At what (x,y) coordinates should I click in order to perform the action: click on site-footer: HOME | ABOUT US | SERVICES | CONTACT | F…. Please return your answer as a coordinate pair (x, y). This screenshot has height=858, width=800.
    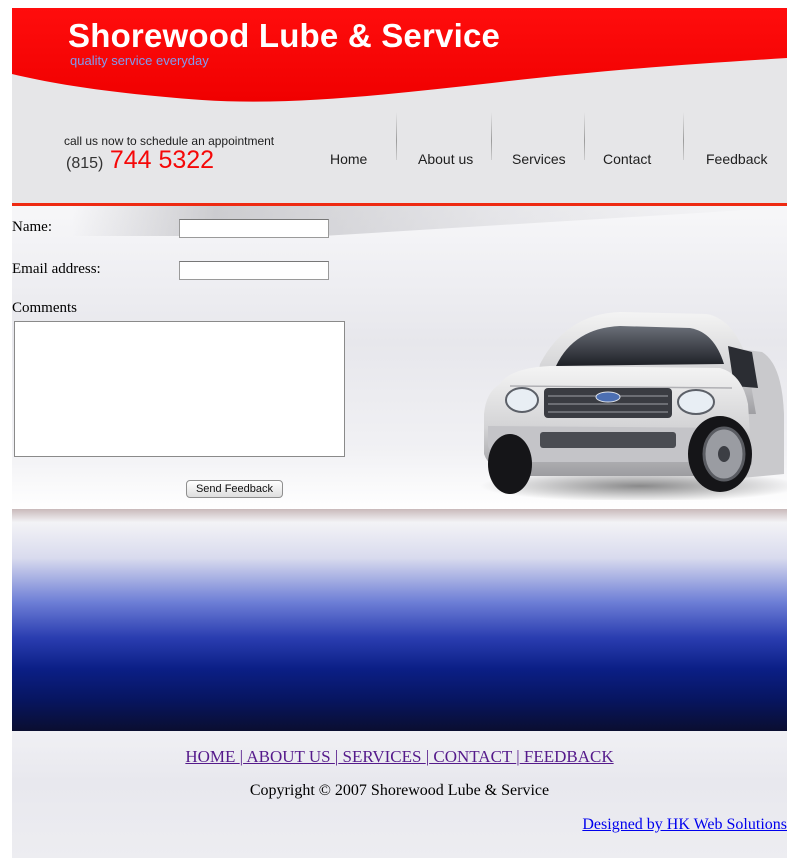
    Looking at the image, I should click on (399, 794).